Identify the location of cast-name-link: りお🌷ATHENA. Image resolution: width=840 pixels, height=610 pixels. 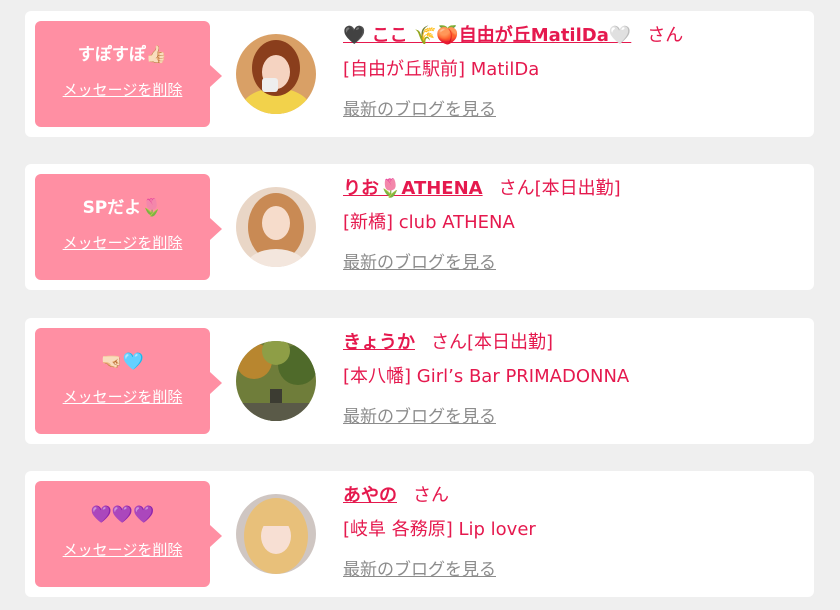
(413, 189).